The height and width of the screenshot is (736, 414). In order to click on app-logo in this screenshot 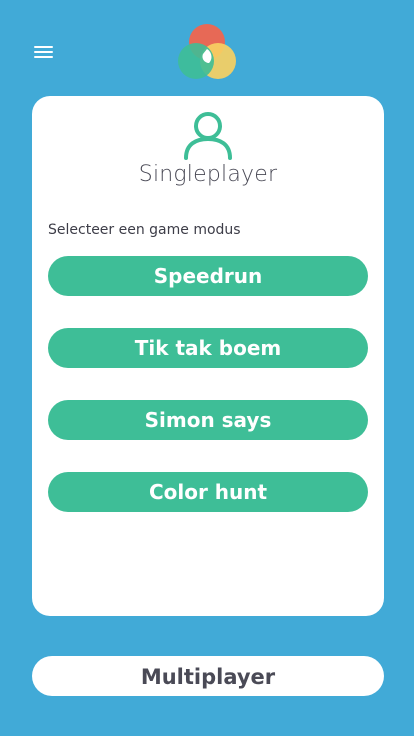, I will do `click(207, 53)`.